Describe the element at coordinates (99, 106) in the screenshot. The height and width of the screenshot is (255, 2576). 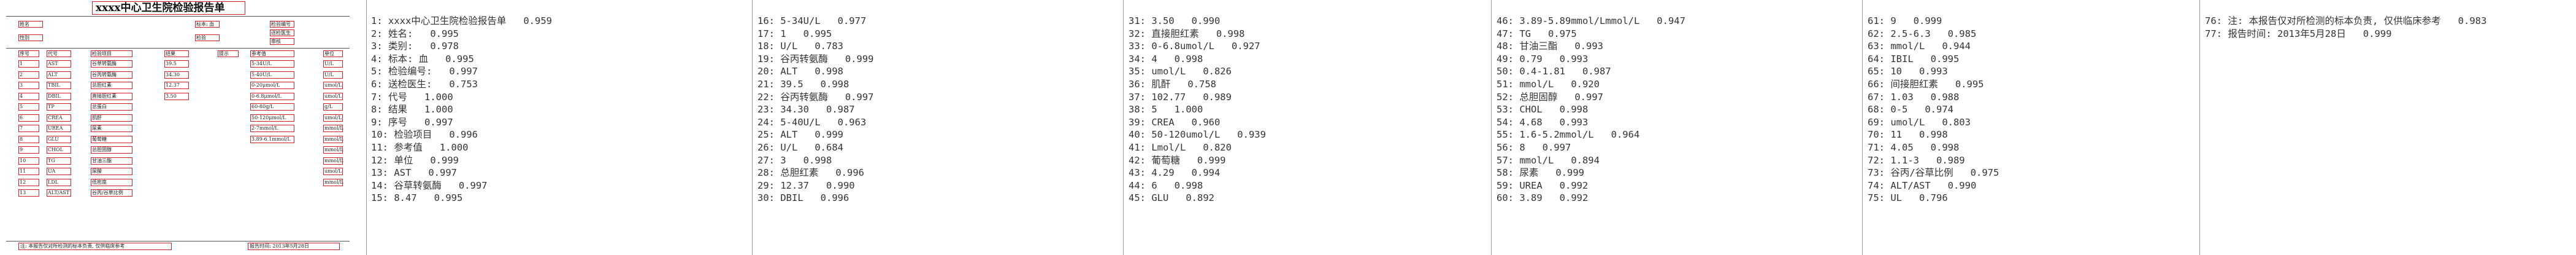
I see `table-cell: 总蛋白` at that location.